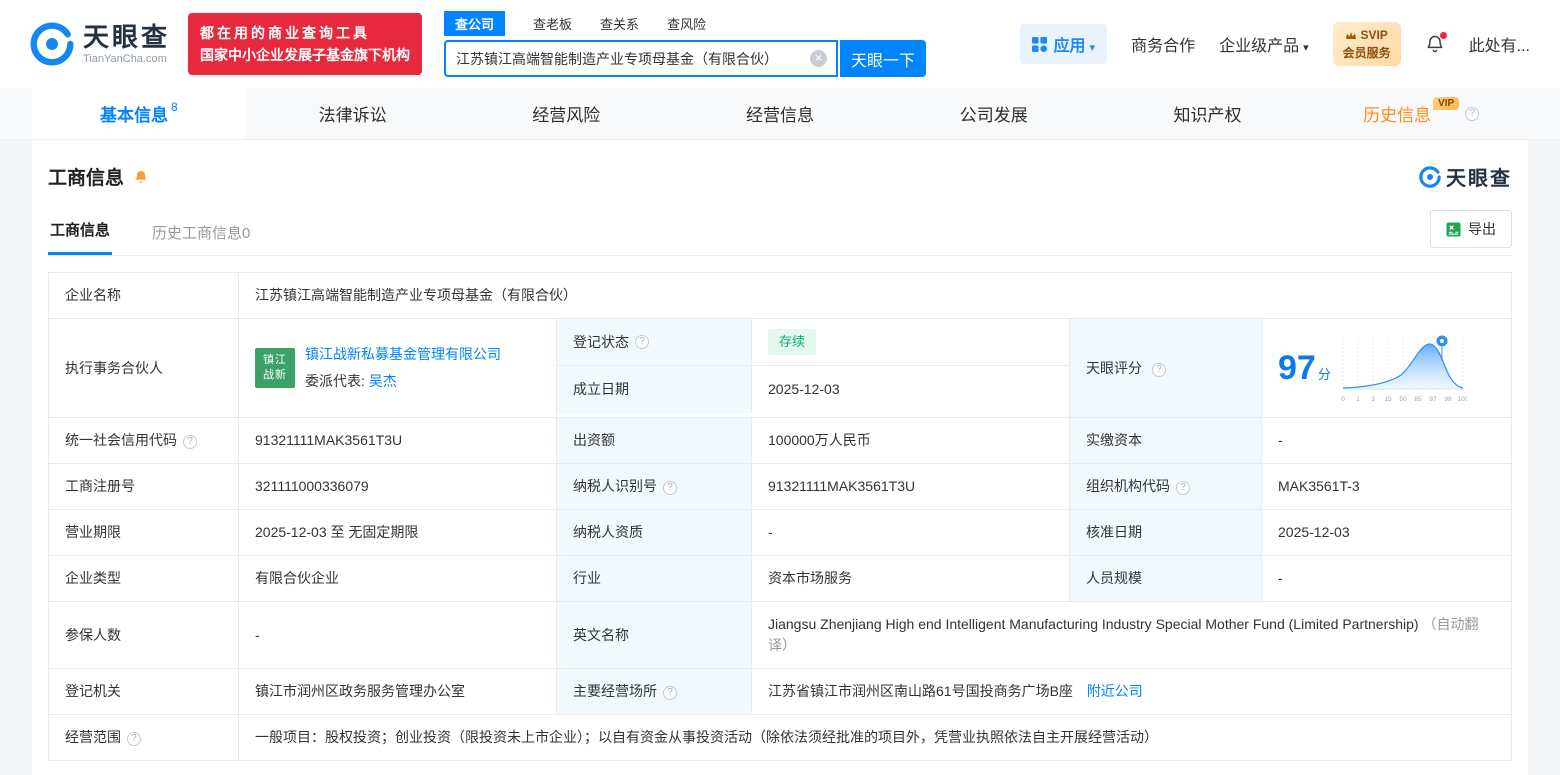  What do you see at coordinates (1471, 229) in the screenshot?
I see `export-button: 导出` at bounding box center [1471, 229].